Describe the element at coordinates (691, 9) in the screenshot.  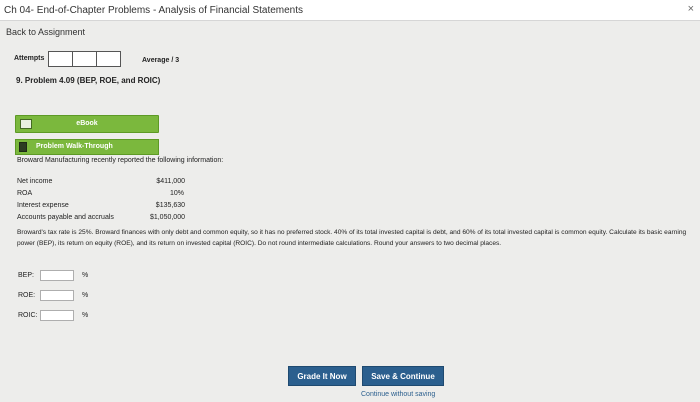
I see `close-icon: ×` at that location.